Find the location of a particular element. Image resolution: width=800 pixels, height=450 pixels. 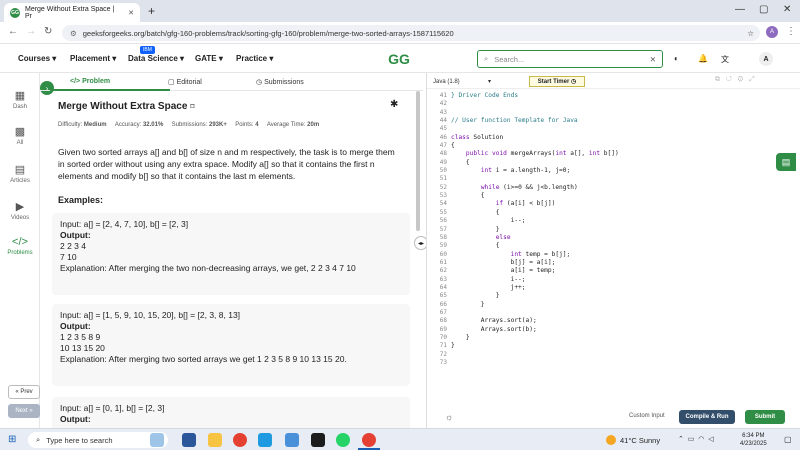

code-line: else is located at coordinates (503, 237).